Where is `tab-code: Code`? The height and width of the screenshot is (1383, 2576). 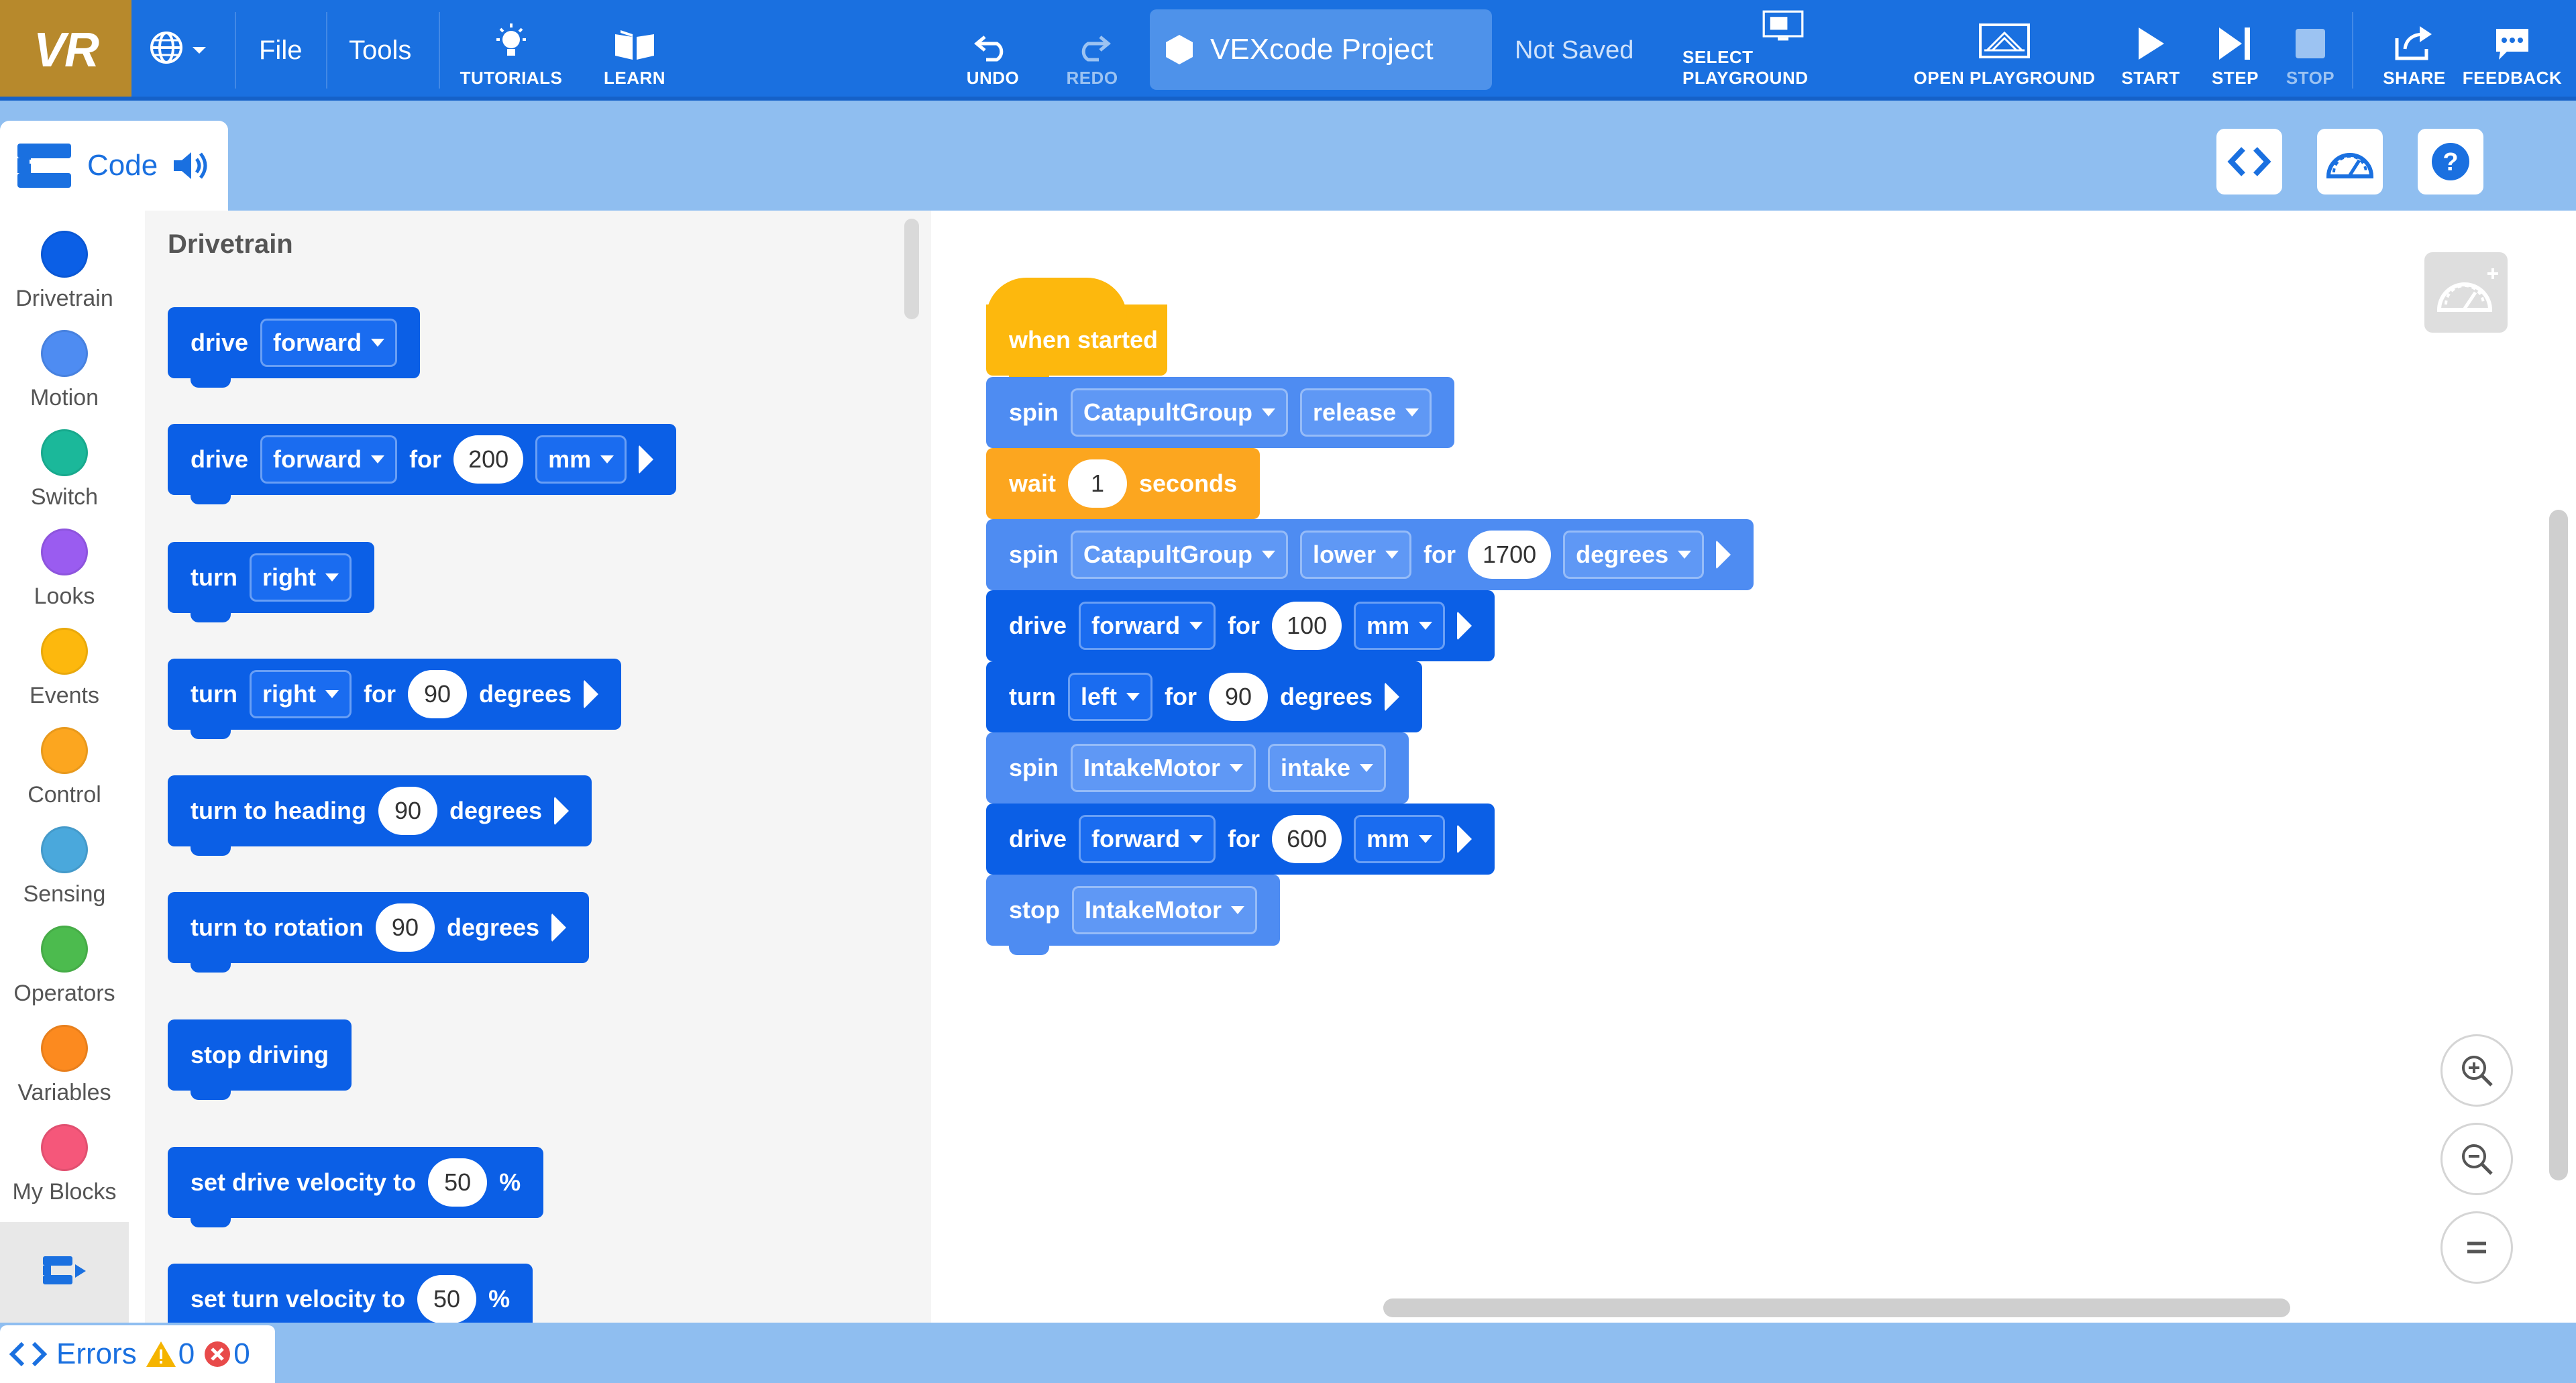 tab-code: Code is located at coordinates (114, 166).